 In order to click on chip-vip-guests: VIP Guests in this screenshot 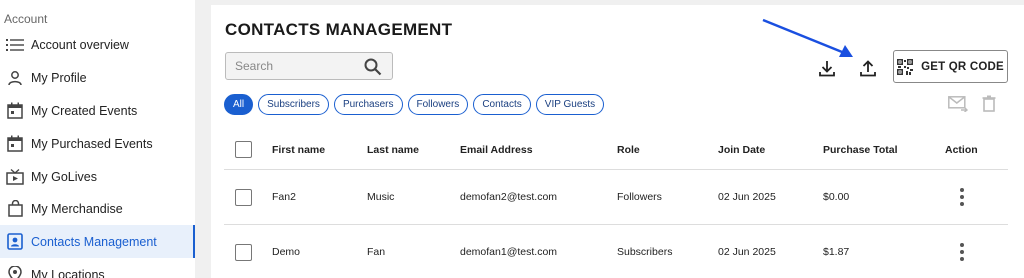, I will do `click(570, 104)`.